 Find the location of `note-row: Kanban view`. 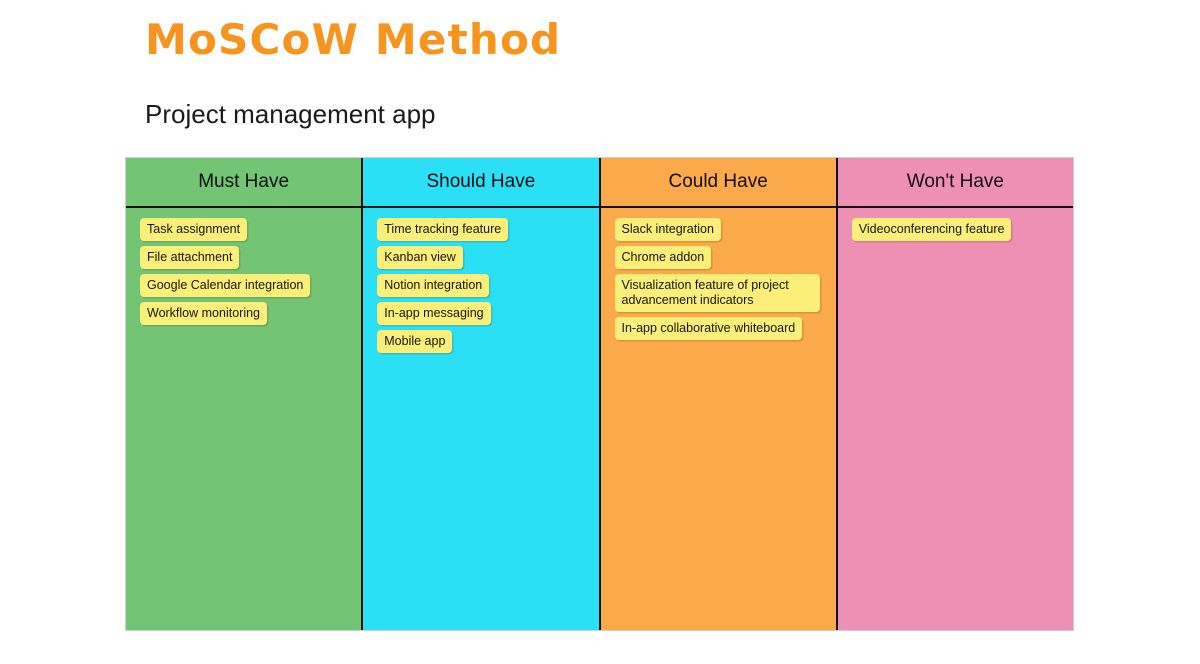

note-row: Kanban view is located at coordinates (487, 260).